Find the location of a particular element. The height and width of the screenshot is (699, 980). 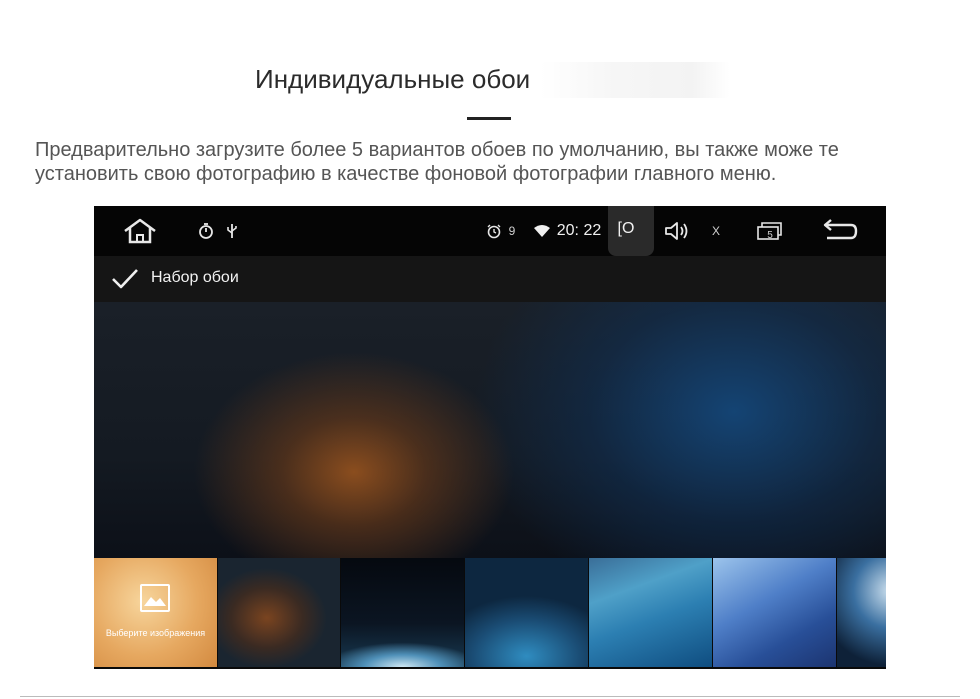

checkmark-icon is located at coordinates (125, 279).